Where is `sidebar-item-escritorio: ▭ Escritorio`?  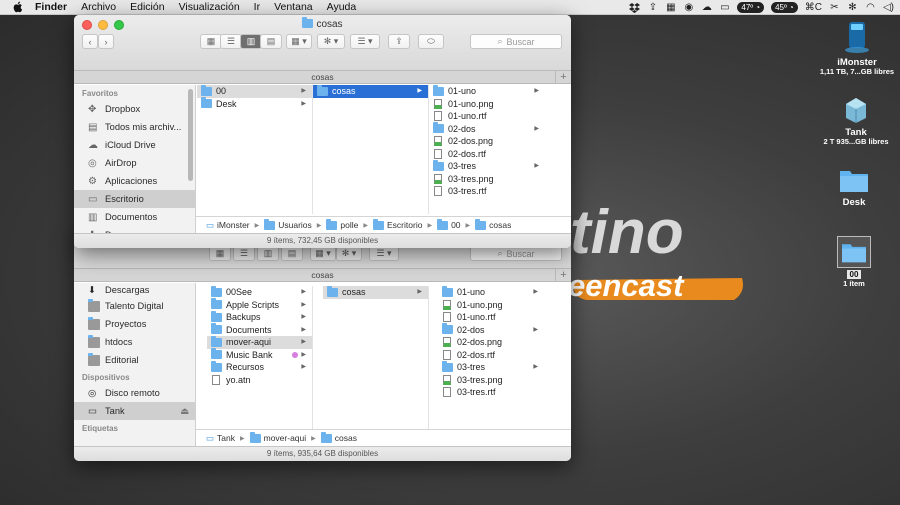 sidebar-item-escritorio: ▭ Escritorio is located at coordinates (134, 199).